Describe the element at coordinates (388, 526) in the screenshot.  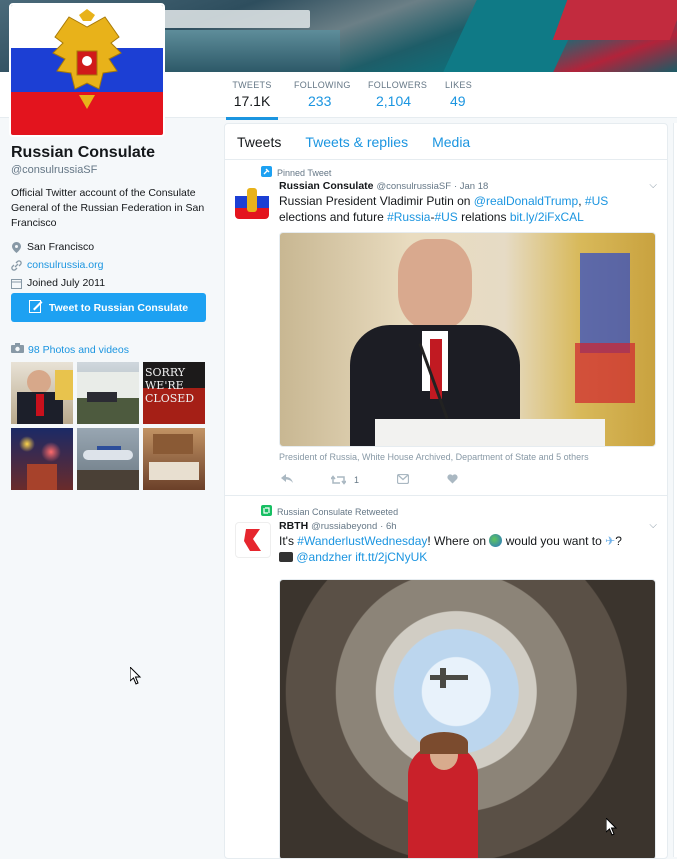
I see `tweet-timestamp: · 6h` at that location.